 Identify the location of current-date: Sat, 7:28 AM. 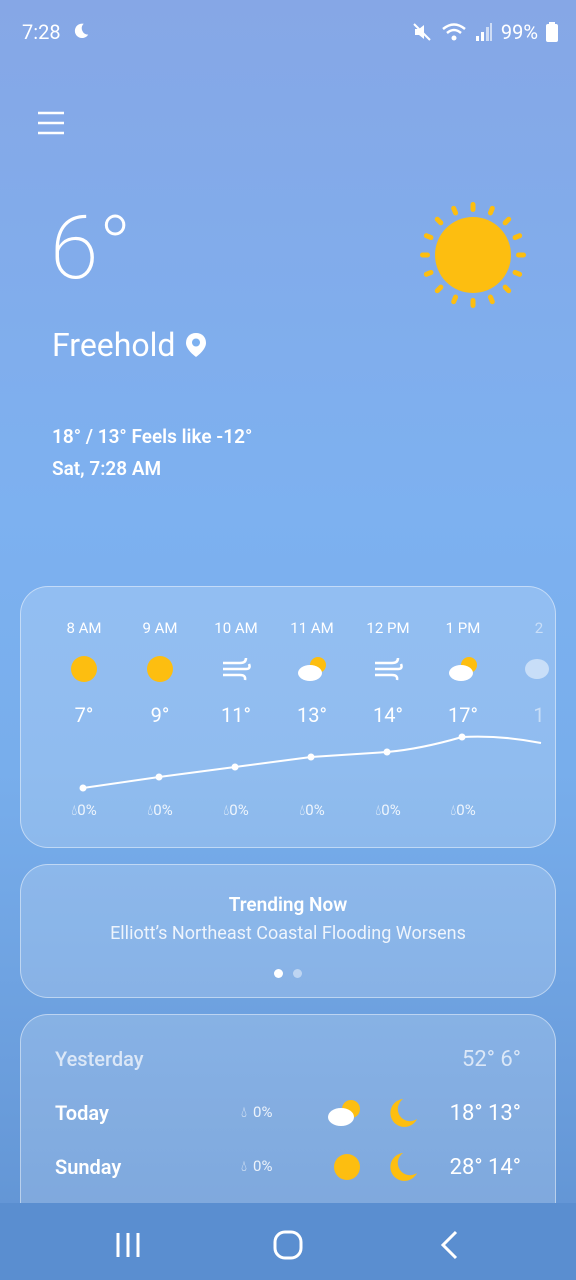
(107, 468).